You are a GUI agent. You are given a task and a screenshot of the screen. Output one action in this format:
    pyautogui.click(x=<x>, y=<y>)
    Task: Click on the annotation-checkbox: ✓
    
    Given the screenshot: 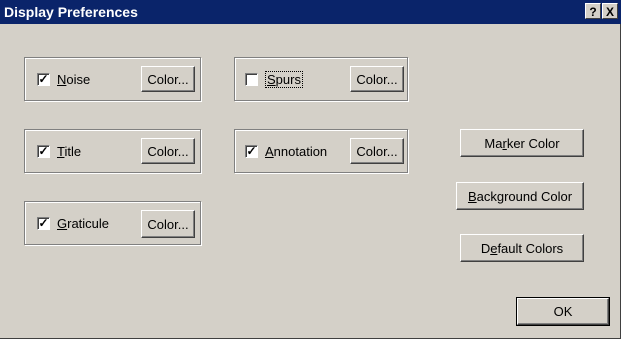 What is the action you would take?
    pyautogui.click(x=251, y=150)
    